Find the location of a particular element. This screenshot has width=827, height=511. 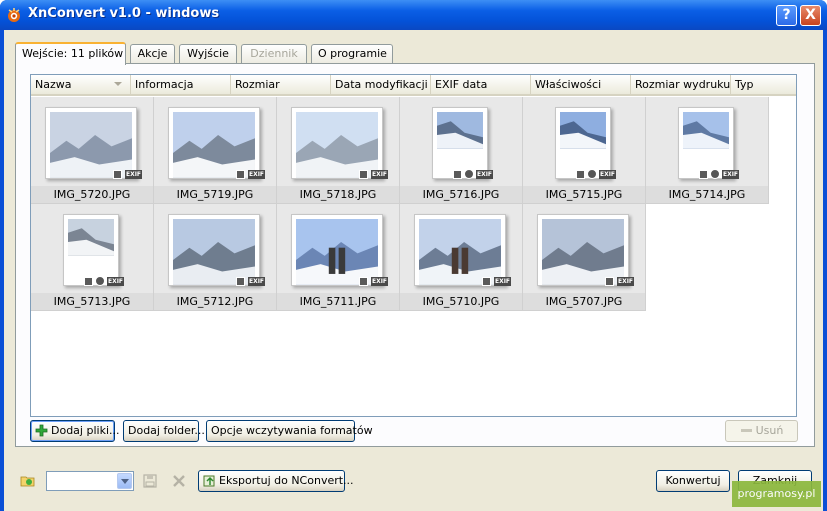

column-properties: Właściwości is located at coordinates (581, 84).